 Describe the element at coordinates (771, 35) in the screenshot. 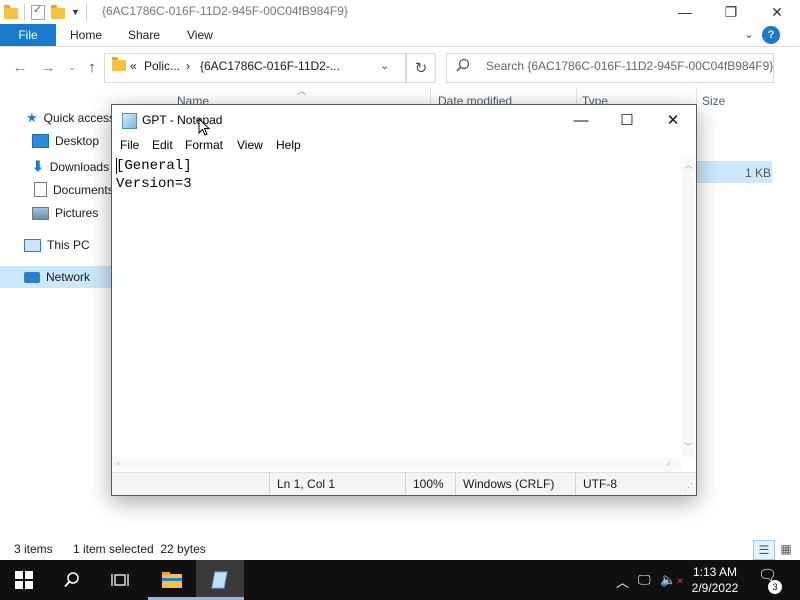

I see `help-icon: ?` at that location.